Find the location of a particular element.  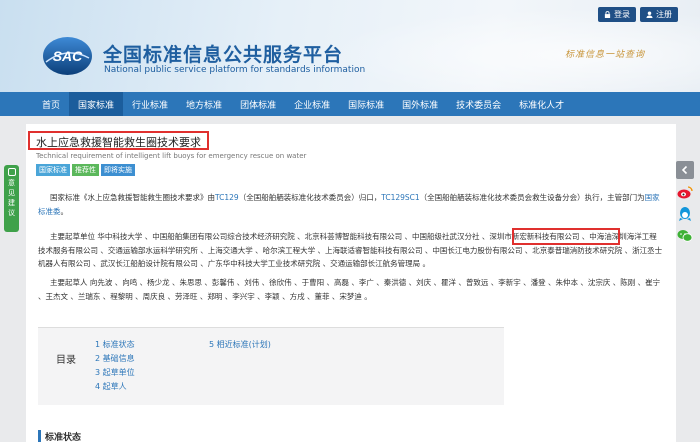

feedback-char: 建 is located at coordinates (11, 203).